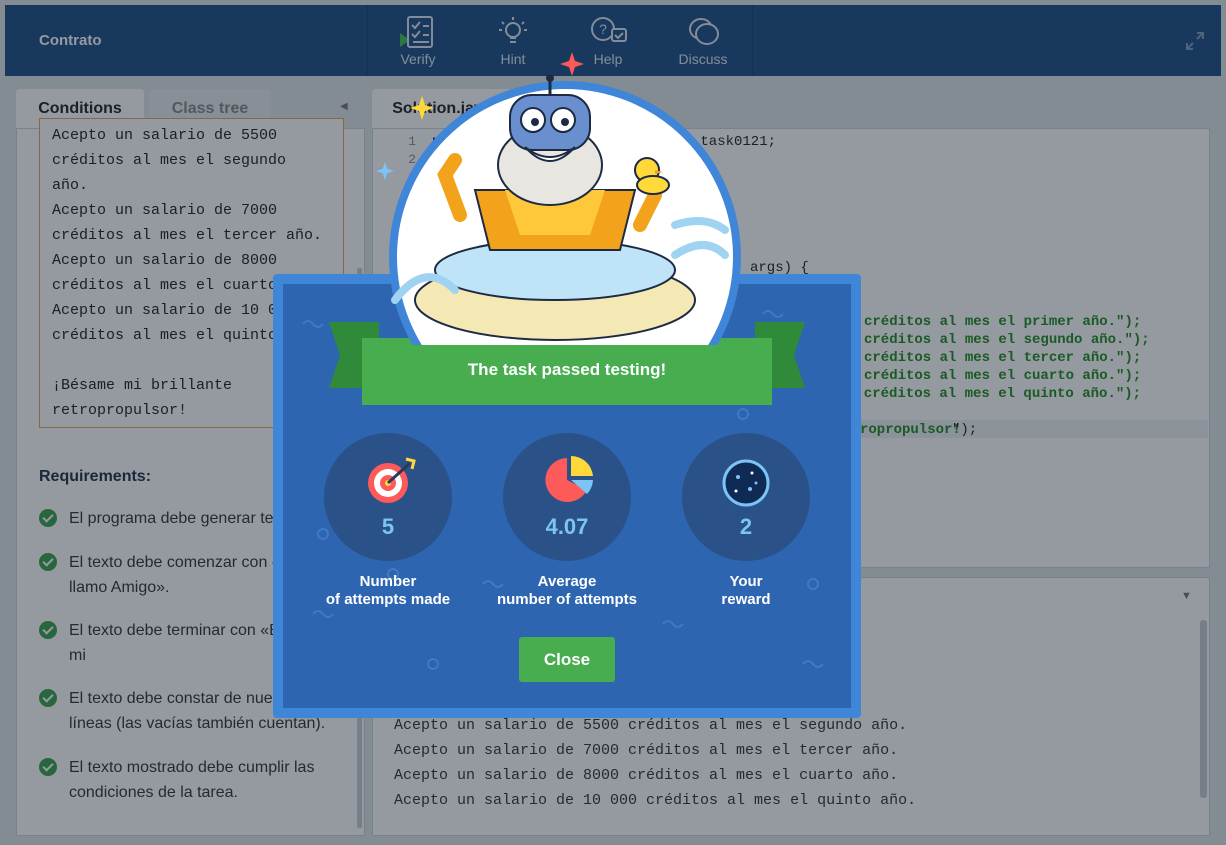 The width and height of the screenshot is (1226, 845). Describe the element at coordinates (746, 590) in the screenshot. I see `stat-reward-label: Your reward` at that location.